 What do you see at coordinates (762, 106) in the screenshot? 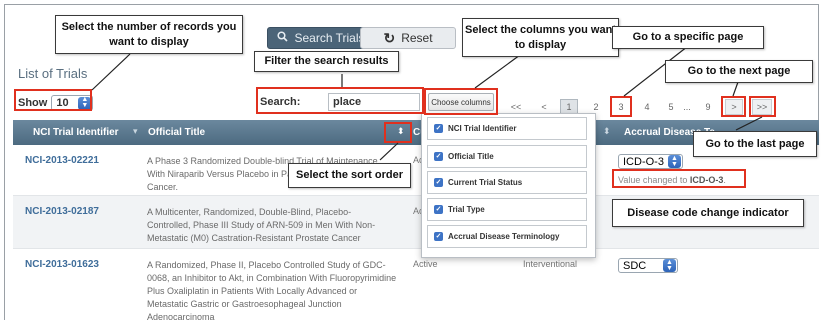
I see `highlight-last` at bounding box center [762, 106].